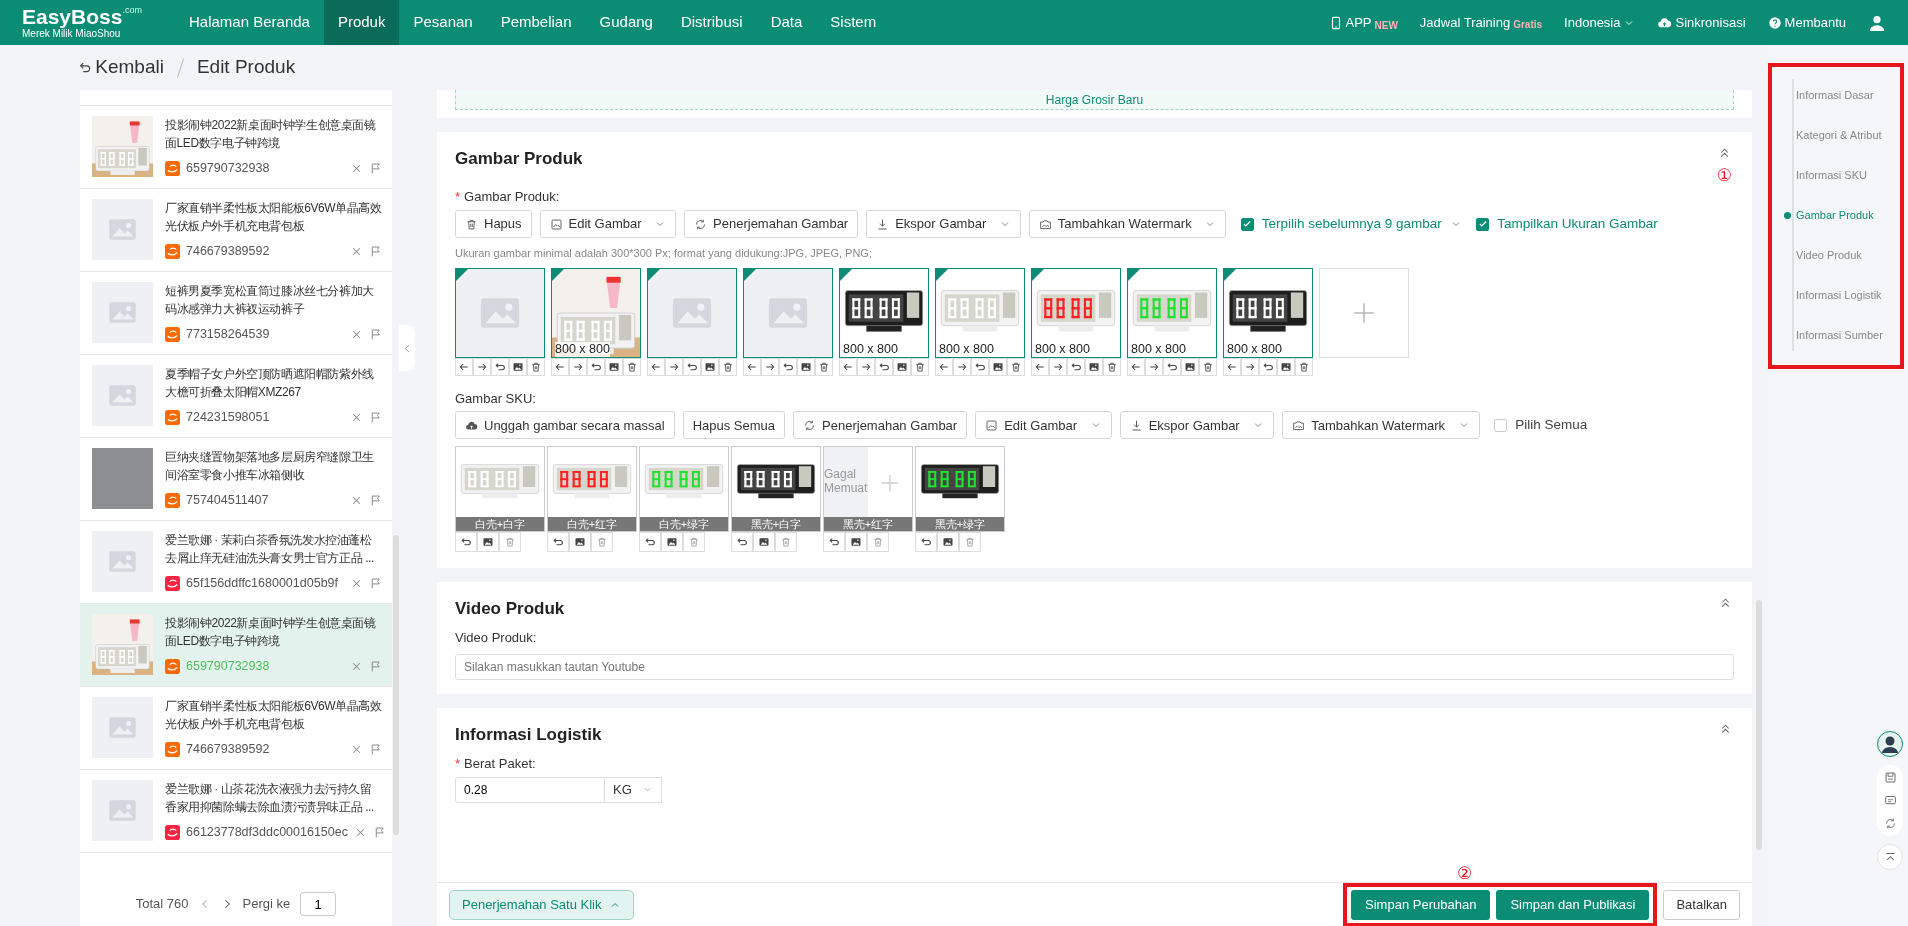 Image resolution: width=1908 pixels, height=926 pixels. Describe the element at coordinates (236, 811) in the screenshot. I see `product-list-item: 爱兰歌娜 · 山茶花洗衣液强力去污持久留香家用抑菌除螨去除血渍污渍异味正品 ... 66123778df3ddc00016150ec` at that location.